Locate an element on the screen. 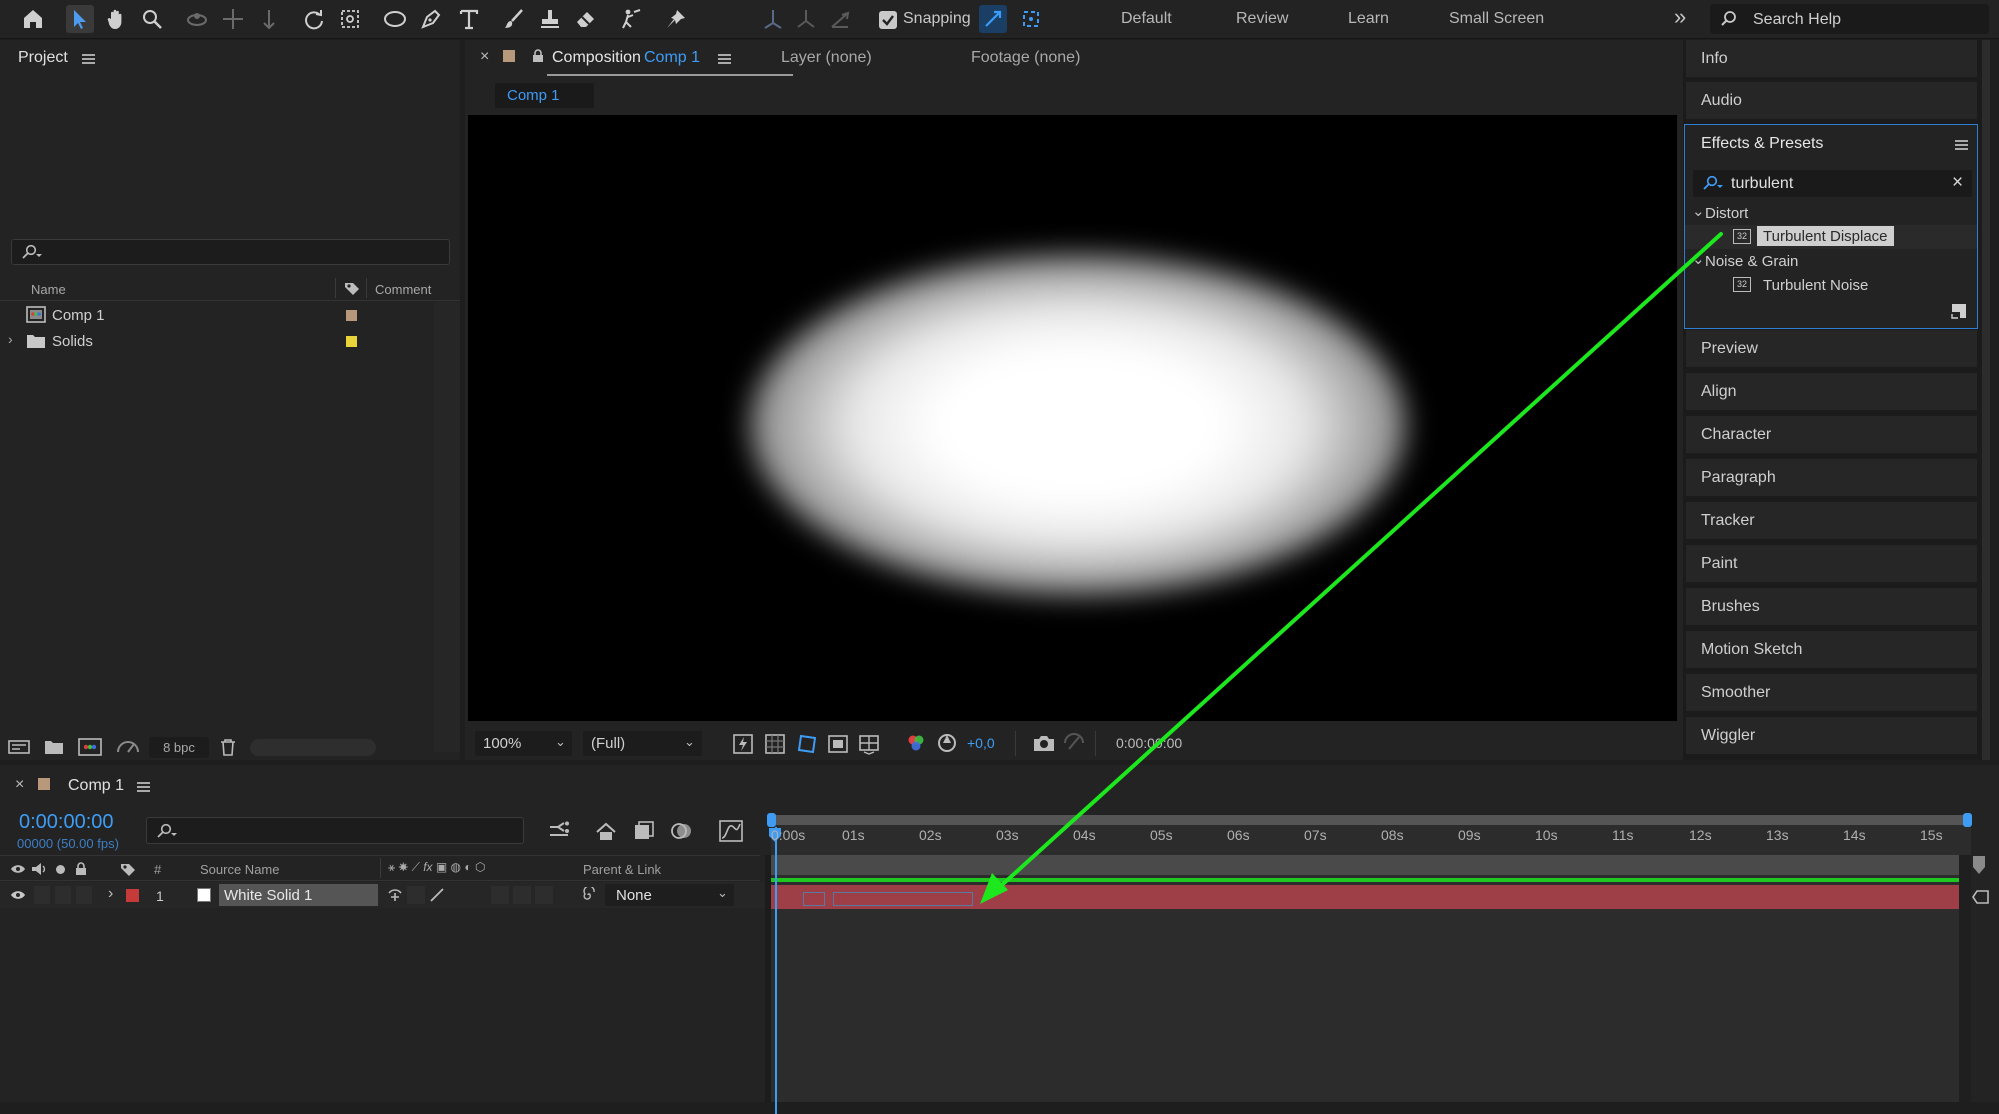 Image resolution: width=1999 pixels, height=1114 pixels. axis-local-icon is located at coordinates (773, 19).